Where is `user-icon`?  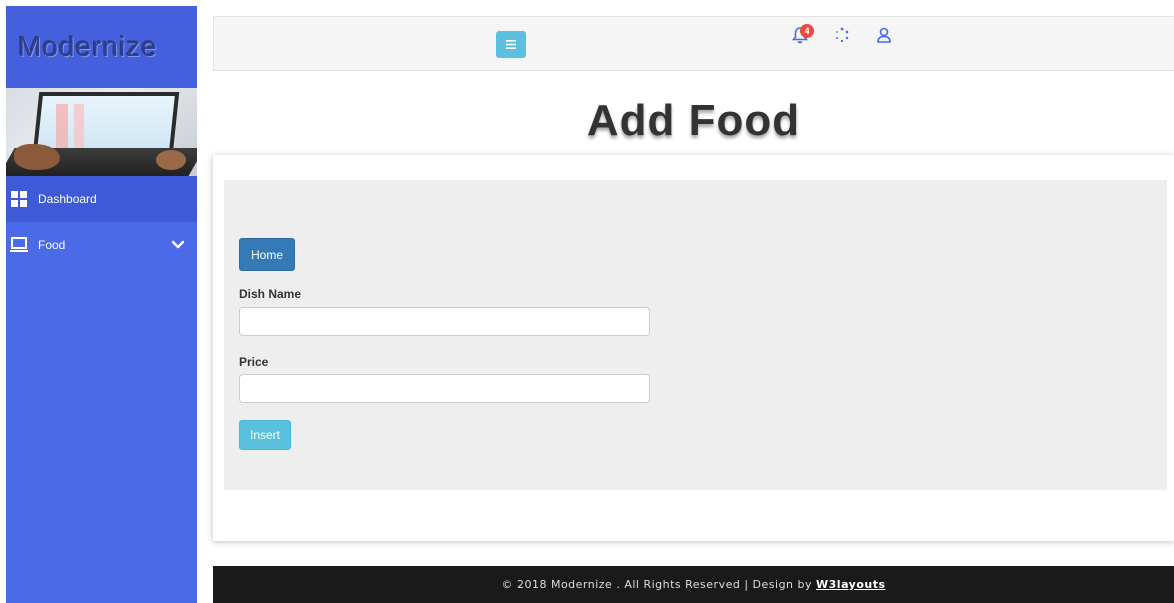
user-icon is located at coordinates (884, 37).